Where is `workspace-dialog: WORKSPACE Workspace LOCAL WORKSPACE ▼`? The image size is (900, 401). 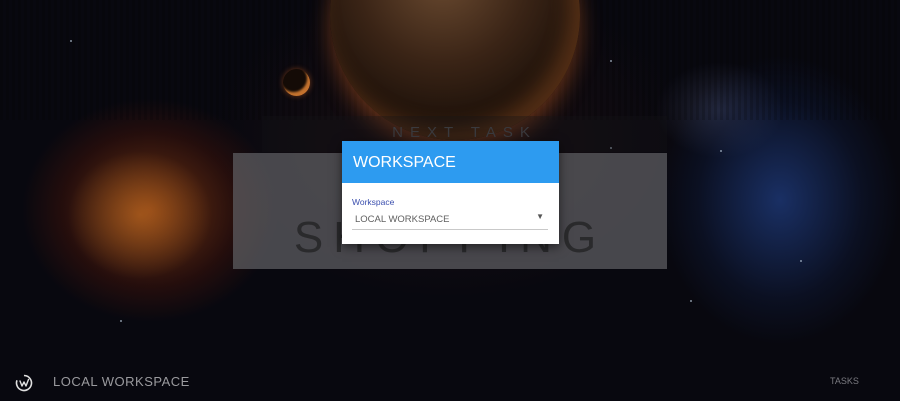
workspace-dialog: WORKSPACE Workspace LOCAL WORKSPACE ▼ is located at coordinates (450, 192).